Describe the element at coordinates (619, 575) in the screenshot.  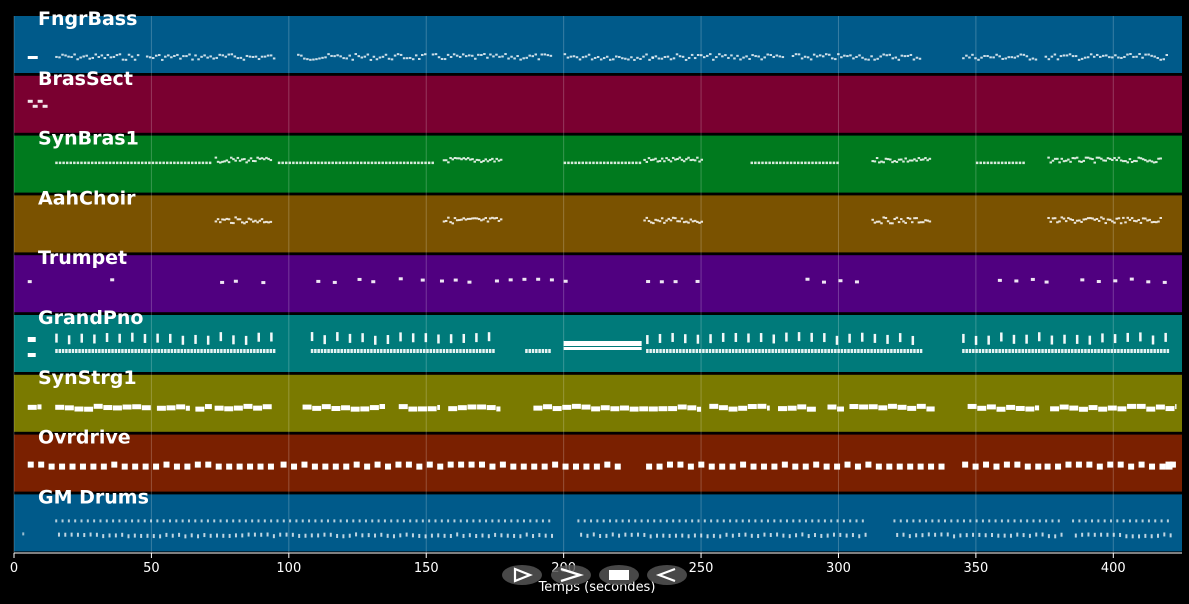
I see `stop-button` at that location.